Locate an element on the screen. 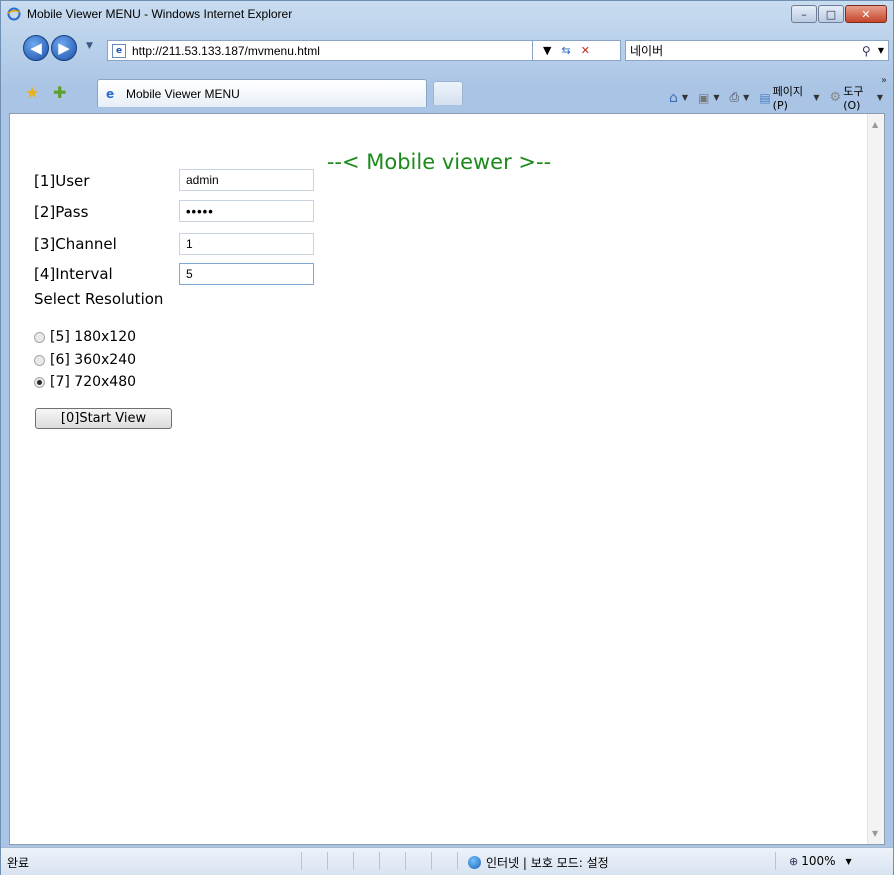  resolution-option-label: [5] 180x120 is located at coordinates (93, 337).